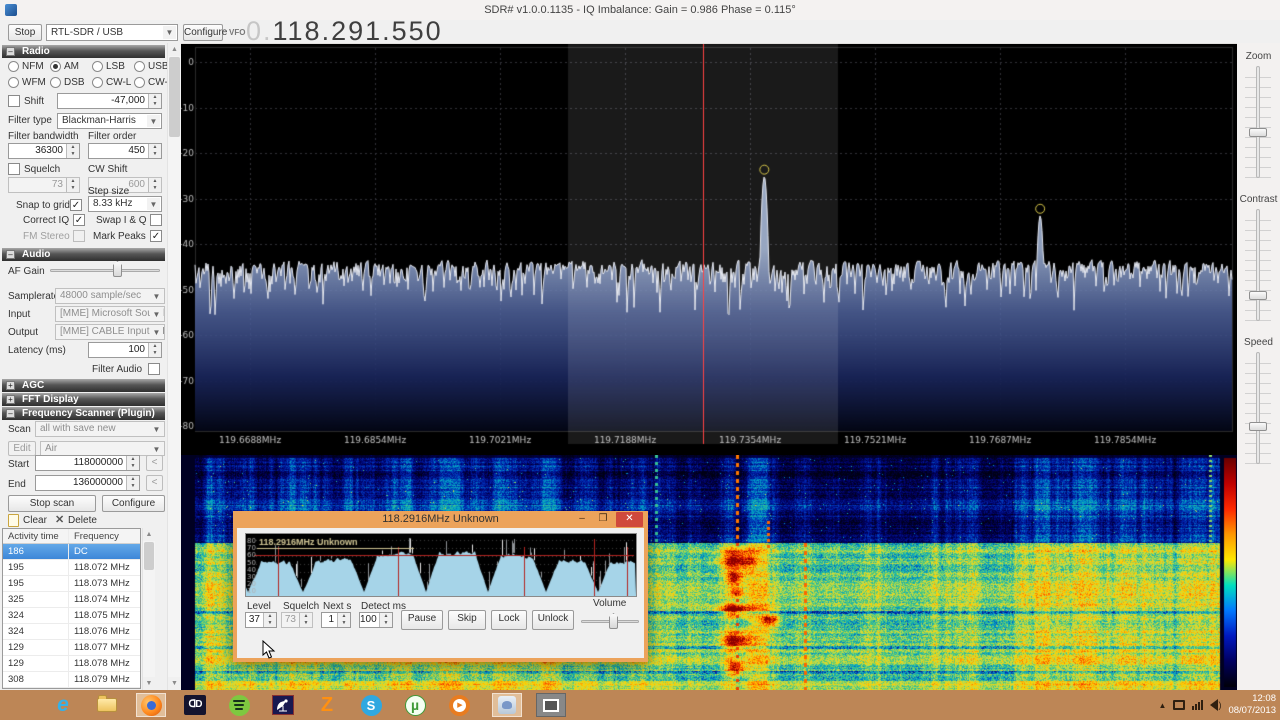 Image resolution: width=1280 pixels, height=720 pixels. What do you see at coordinates (79, 220) in the screenshot?
I see `correct-iq-checkbox` at bounding box center [79, 220].